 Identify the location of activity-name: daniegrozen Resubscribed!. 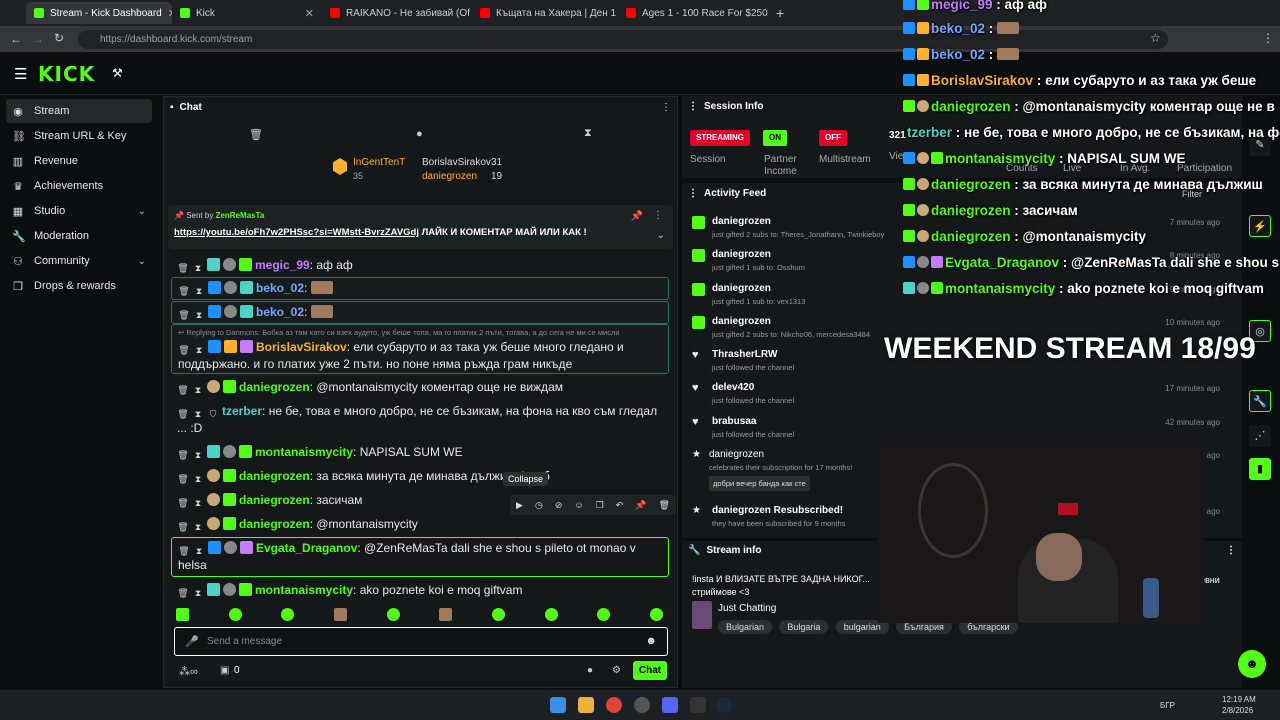
(777, 510).